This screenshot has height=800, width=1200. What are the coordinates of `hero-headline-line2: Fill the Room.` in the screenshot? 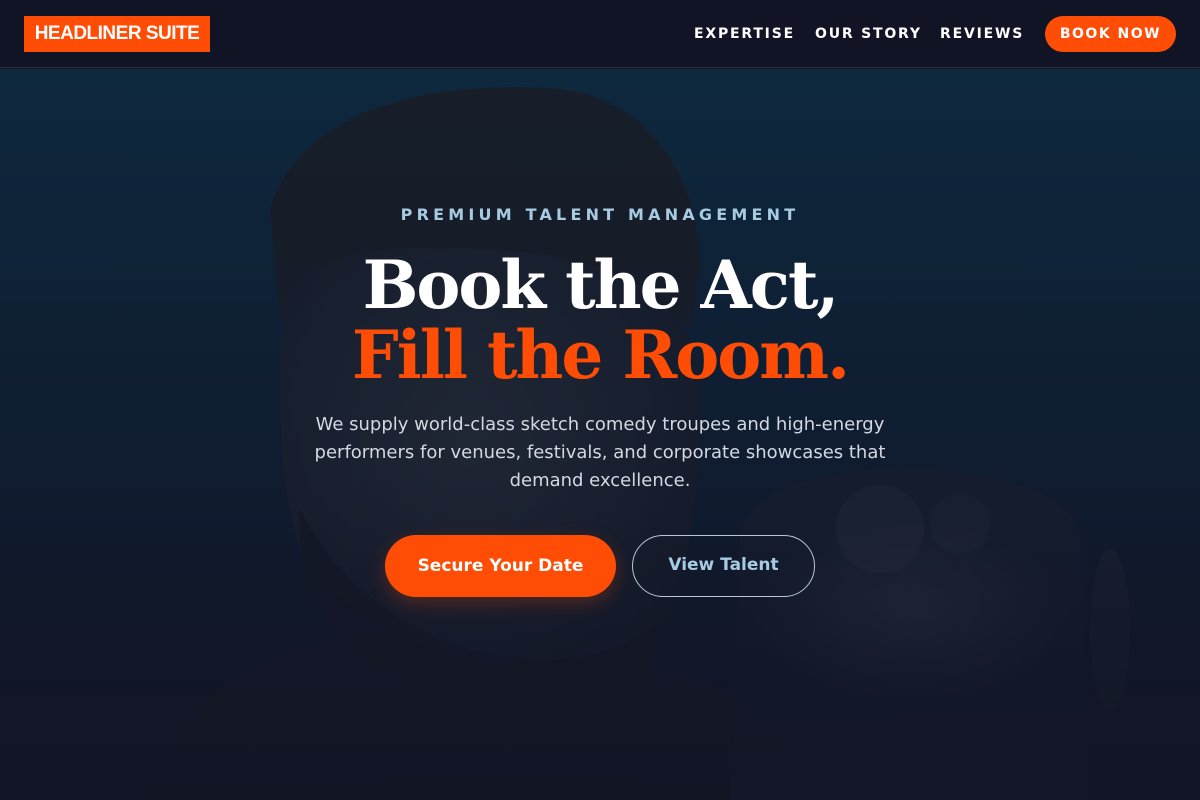 It's located at (600, 355).